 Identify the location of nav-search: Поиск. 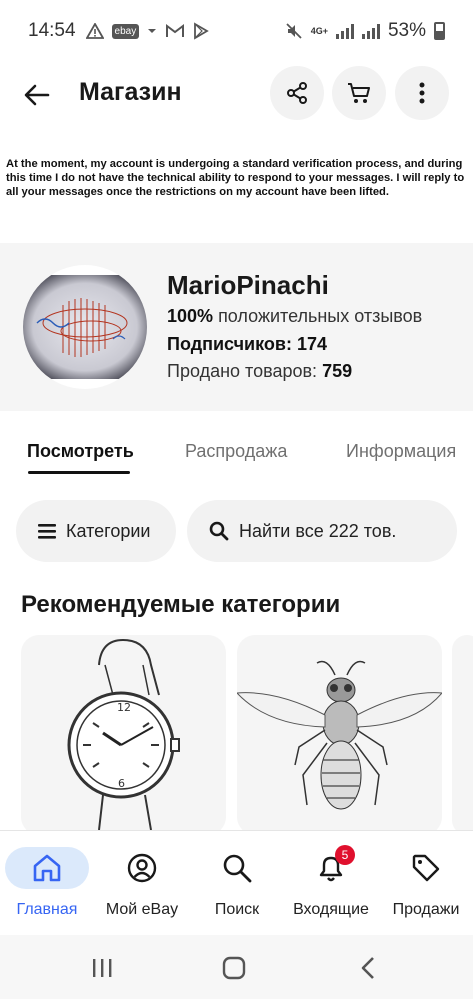
(237, 883).